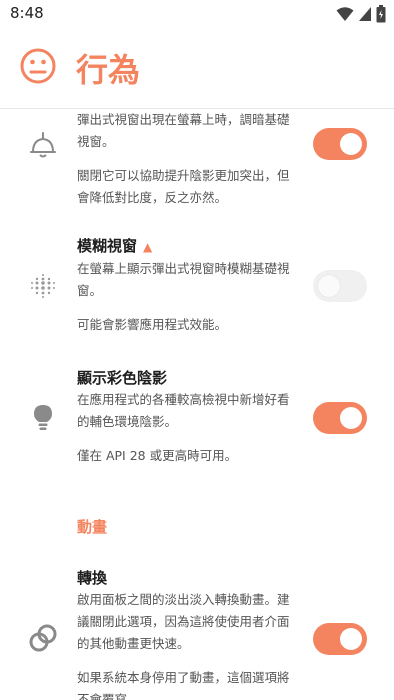 This screenshot has height=700, width=394. I want to click on section-header-animation: 動畫, so click(92, 527).